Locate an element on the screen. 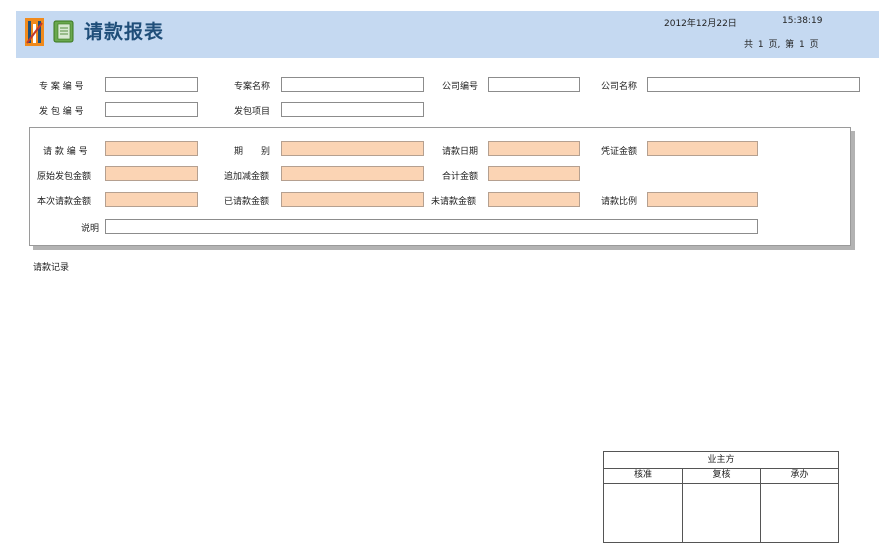  bars-logo-icon is located at coordinates (34, 32).